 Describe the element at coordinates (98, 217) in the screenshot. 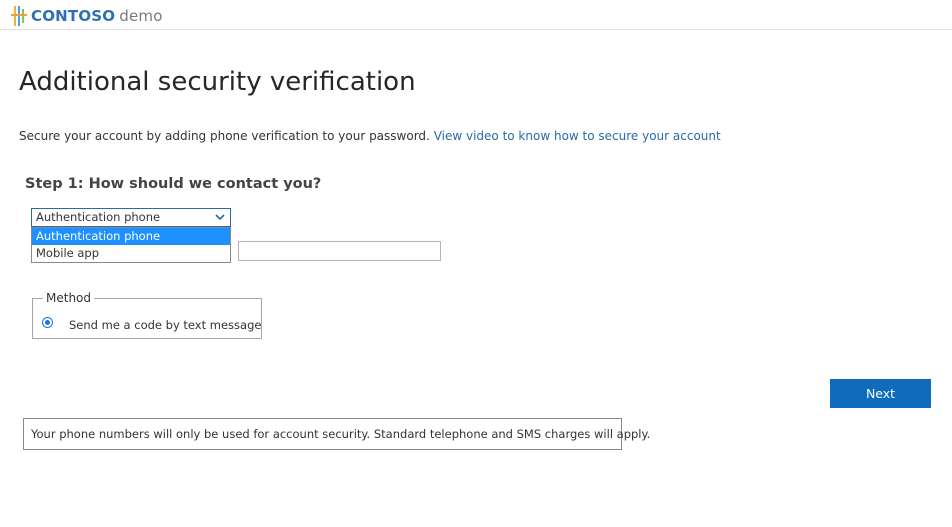

I see `contact-method-value: Authentication phone` at that location.